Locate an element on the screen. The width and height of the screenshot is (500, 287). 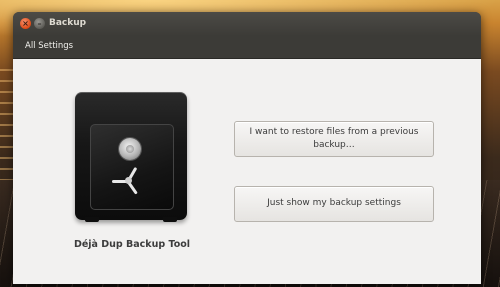
app-name-label: Déjà Dup Backup Tool is located at coordinates (132, 244).